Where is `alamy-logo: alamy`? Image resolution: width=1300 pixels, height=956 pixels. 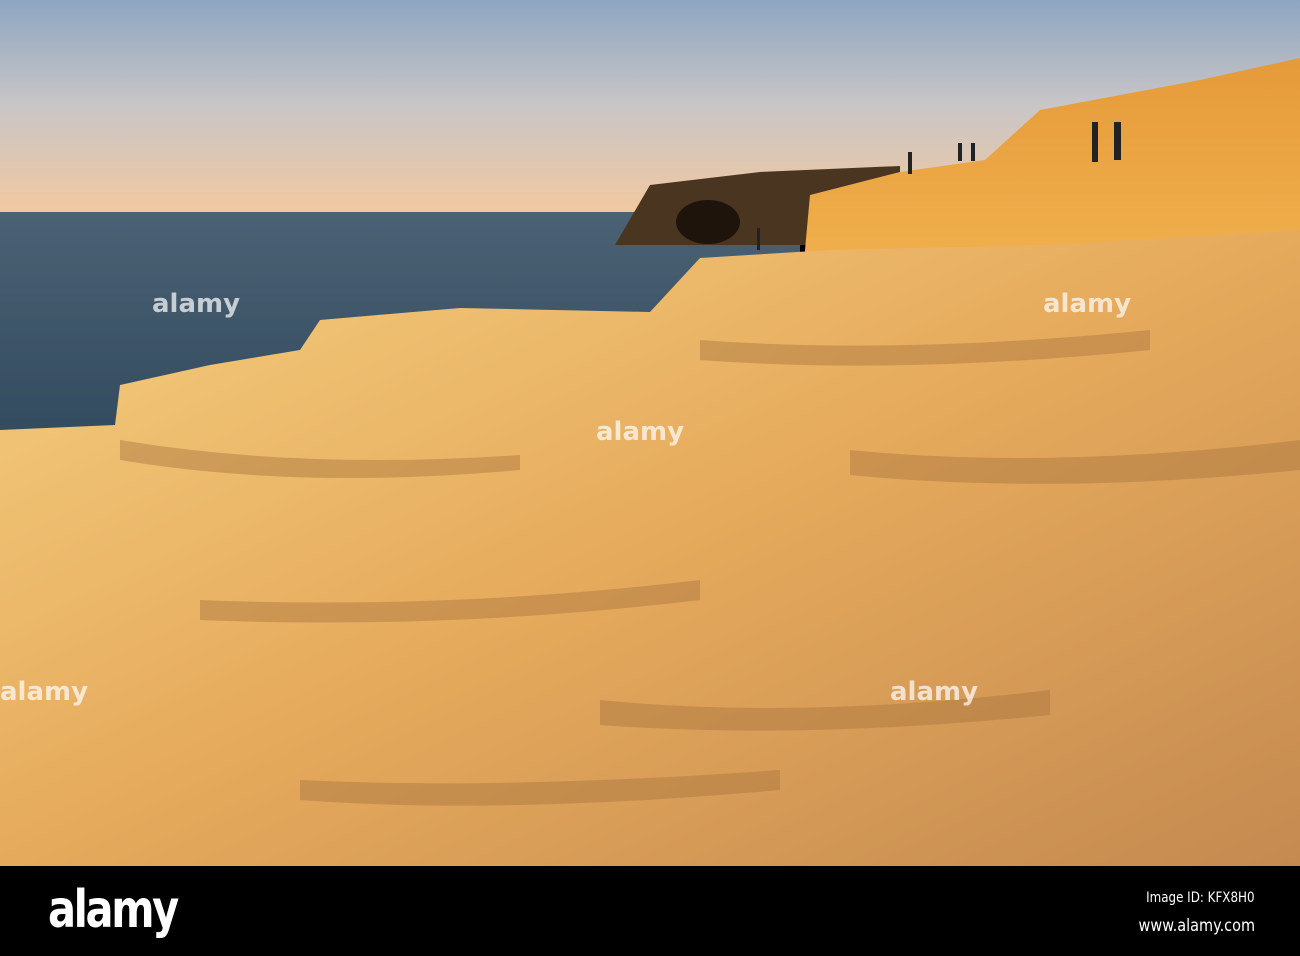
alamy-logo: alamy is located at coordinates (113, 910).